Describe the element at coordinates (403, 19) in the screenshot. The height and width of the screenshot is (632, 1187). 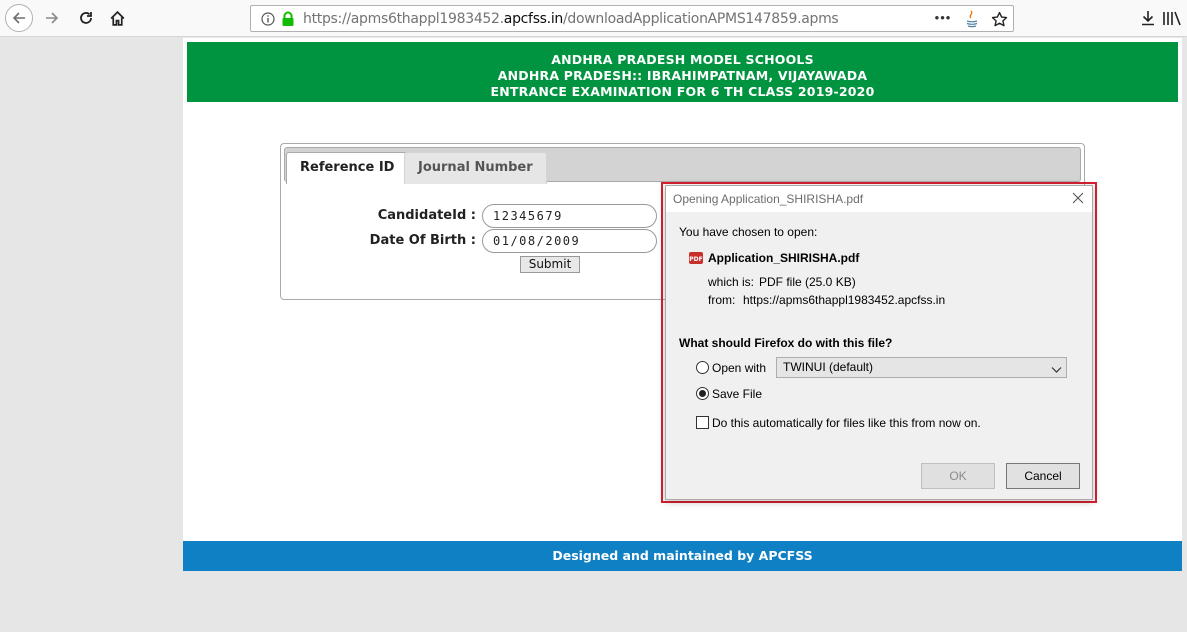
I see `url-prefix: https://apms6thappl1983452.` at that location.